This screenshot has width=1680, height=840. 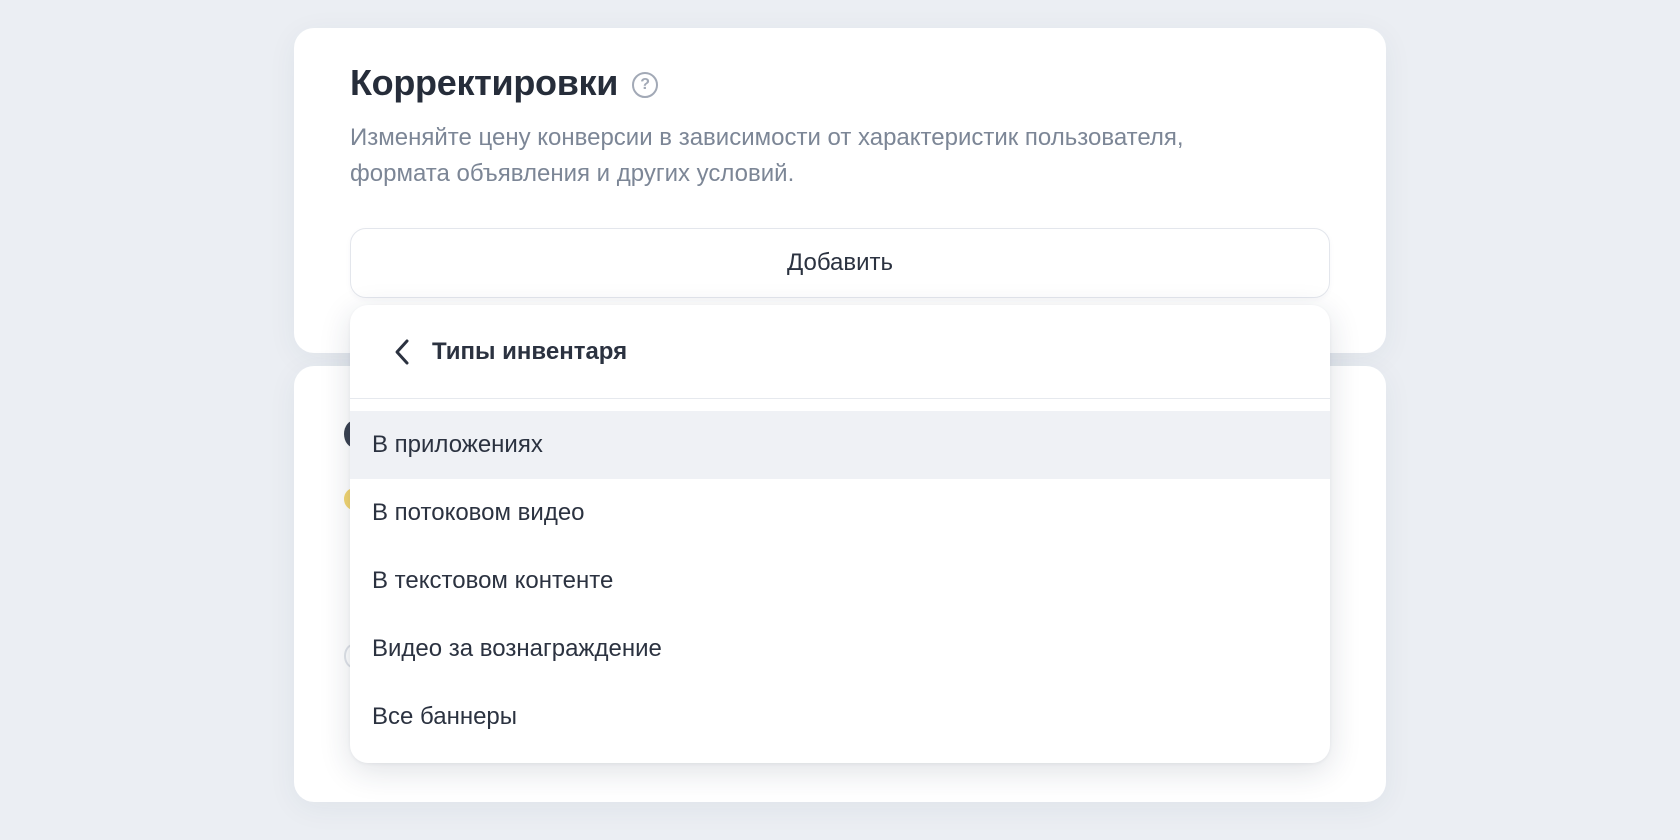 I want to click on title-row: Корректировки ?, so click(x=504, y=83).